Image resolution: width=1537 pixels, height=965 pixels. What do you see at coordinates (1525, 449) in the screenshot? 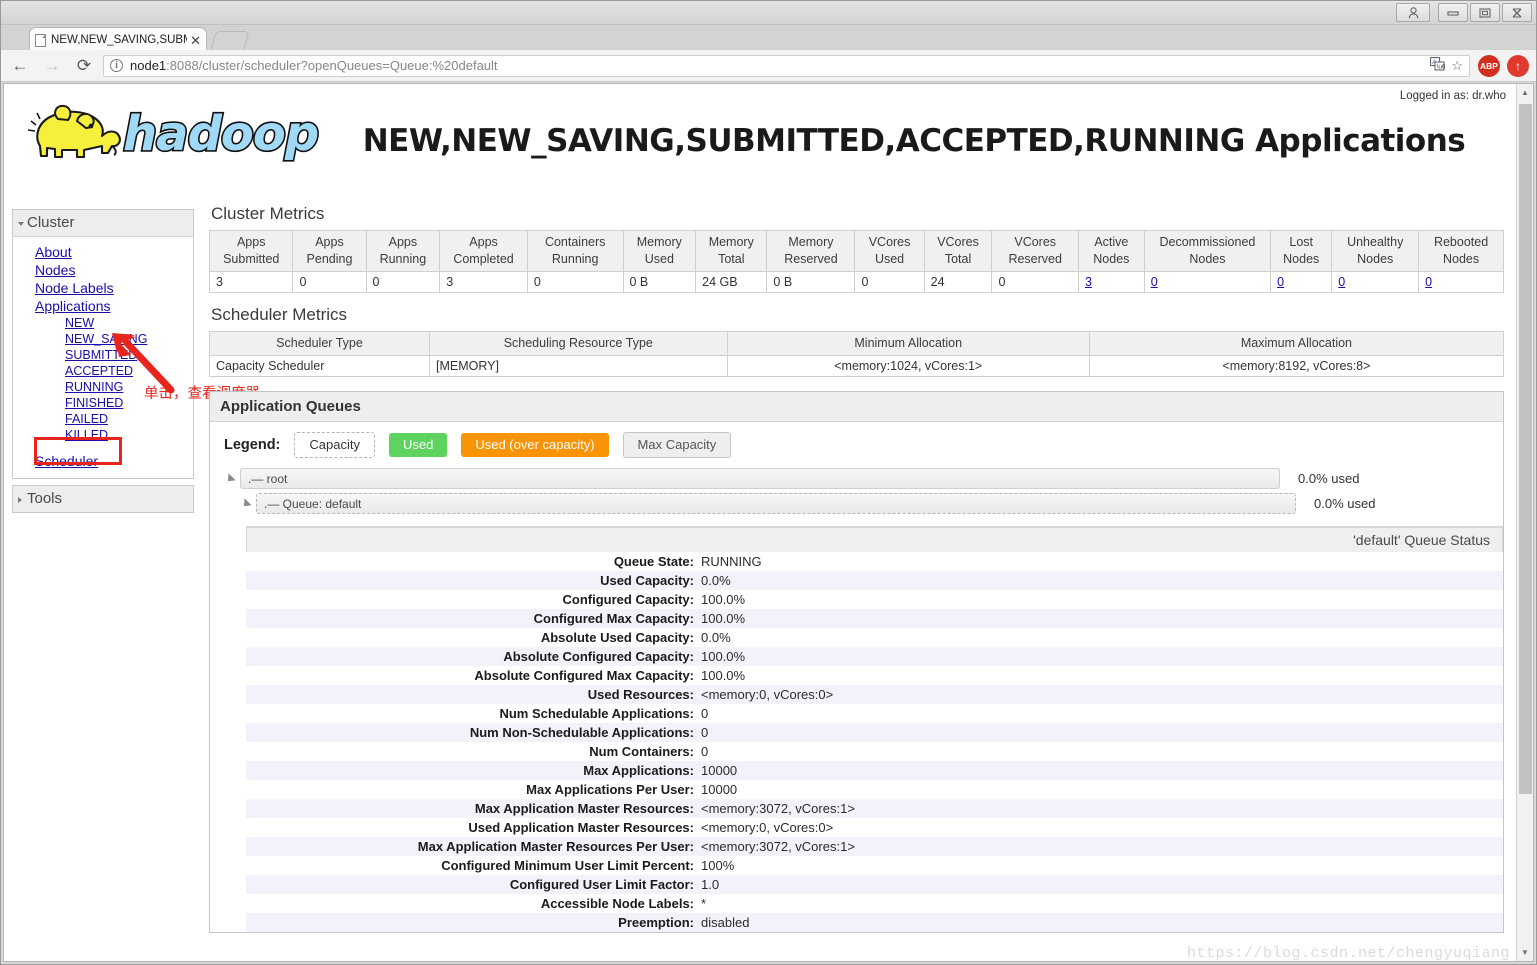
I see `scrollbar-thumb` at bounding box center [1525, 449].